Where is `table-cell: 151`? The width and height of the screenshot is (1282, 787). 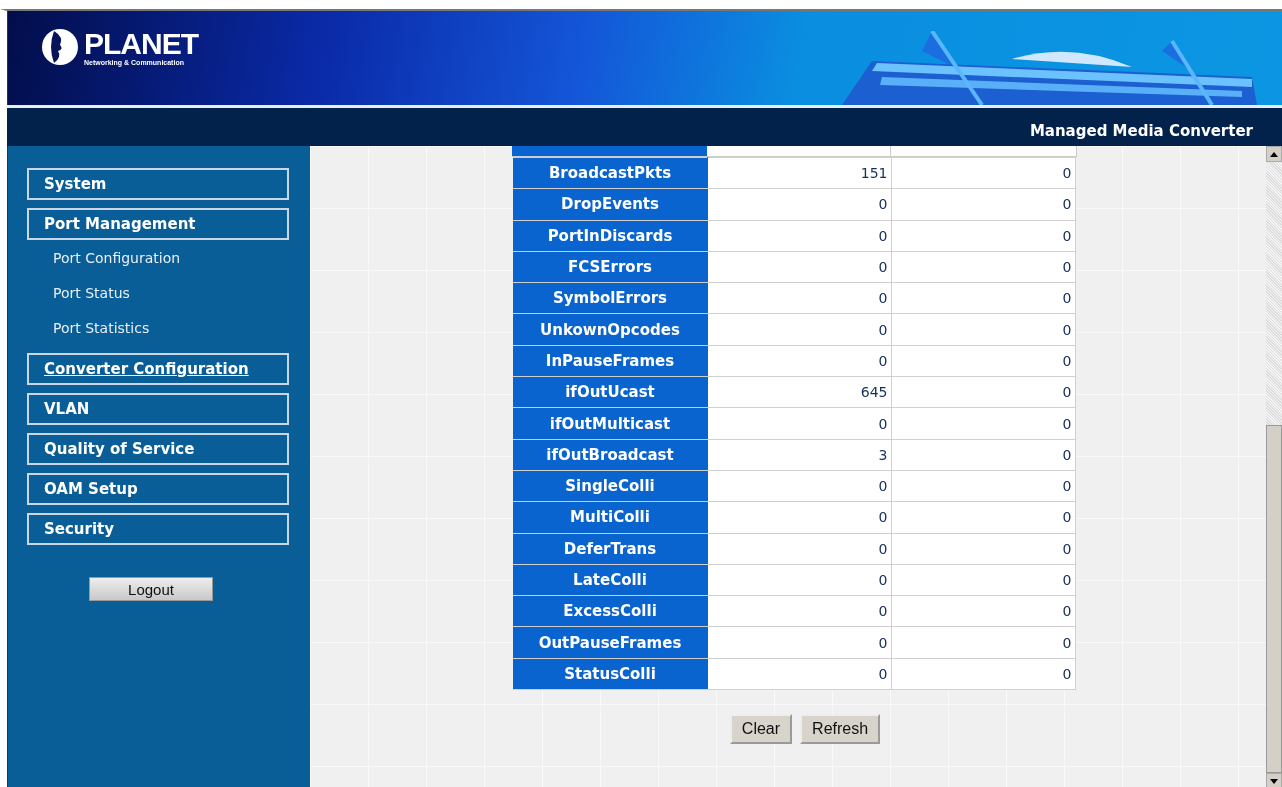 table-cell: 151 is located at coordinates (799, 173).